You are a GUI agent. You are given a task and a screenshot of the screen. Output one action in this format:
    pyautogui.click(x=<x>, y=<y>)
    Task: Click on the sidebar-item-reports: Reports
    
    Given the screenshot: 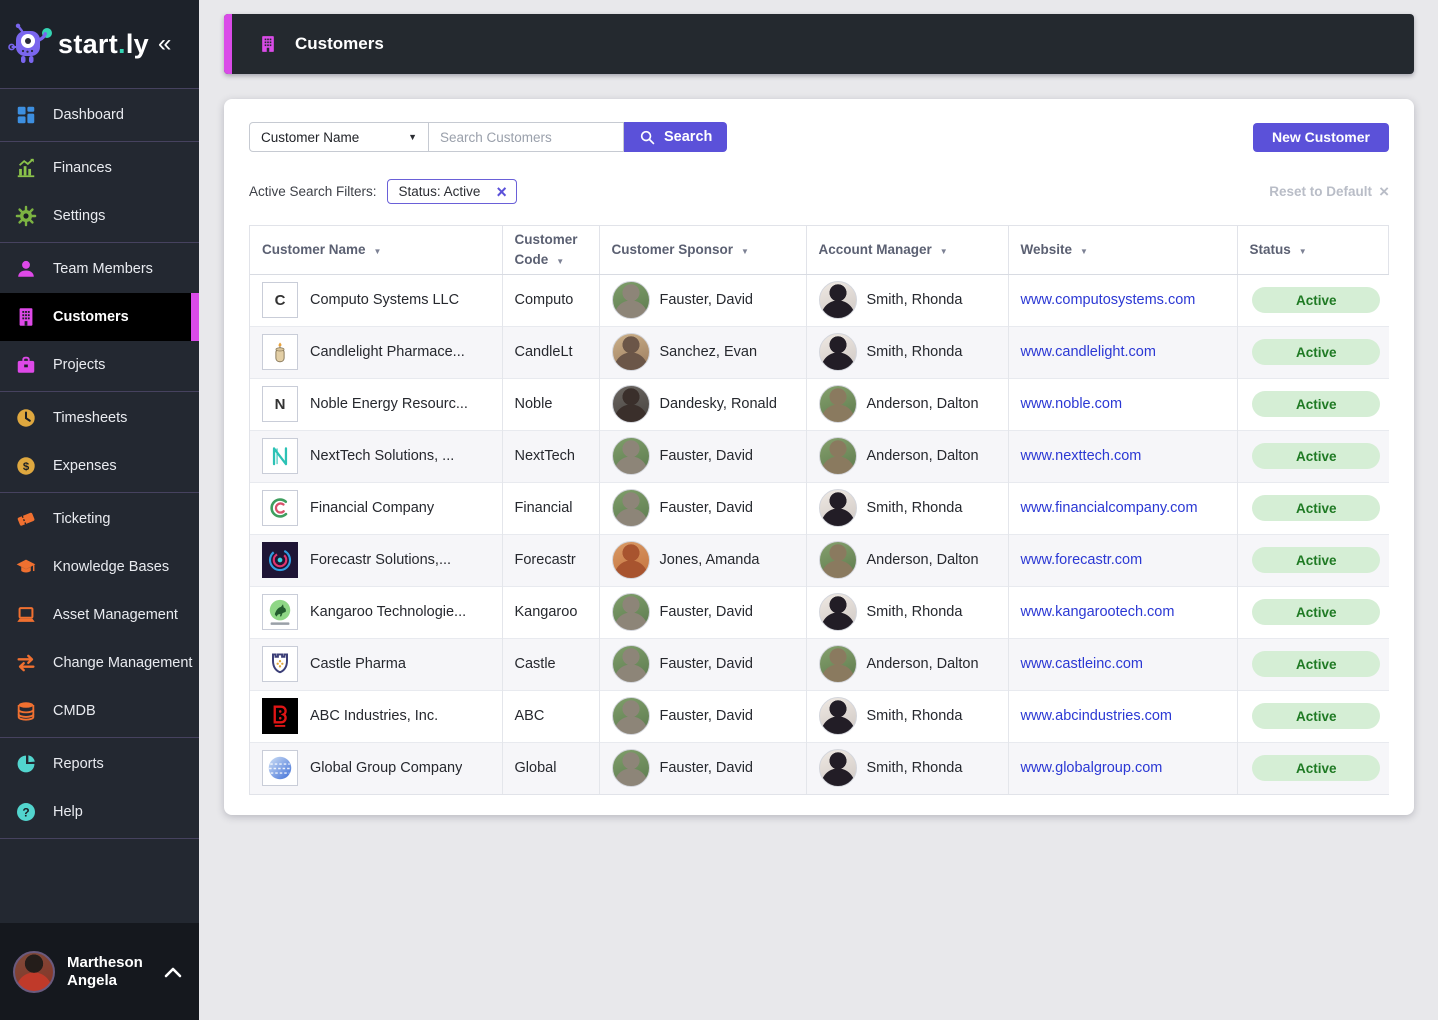 What is the action you would take?
    pyautogui.click(x=99, y=764)
    